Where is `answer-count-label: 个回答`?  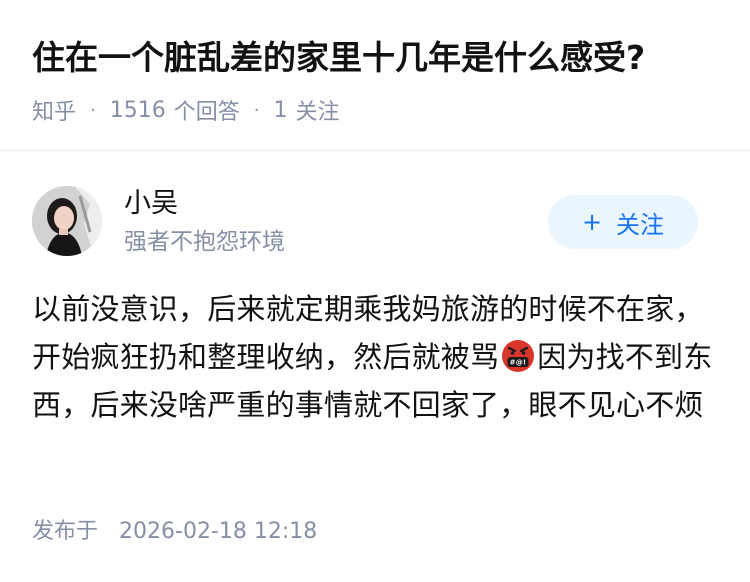
answer-count-label: 个回答 is located at coordinates (206, 112).